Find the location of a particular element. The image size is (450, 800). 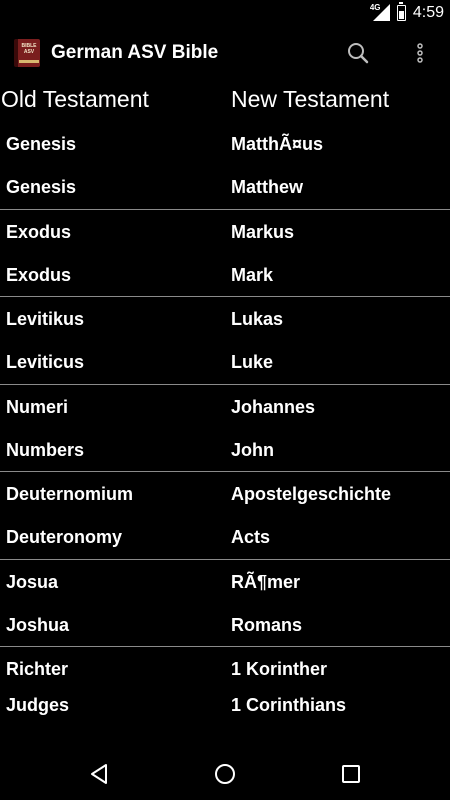

system-nav-bar is located at coordinates (225, 774).